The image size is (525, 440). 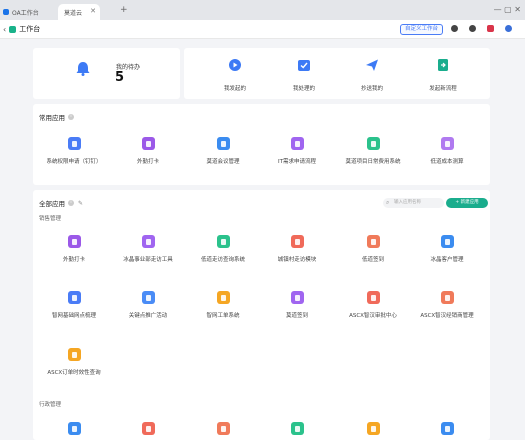 What do you see at coordinates (93, 11) in the screenshot?
I see `close-icon: ✕` at bounding box center [93, 11].